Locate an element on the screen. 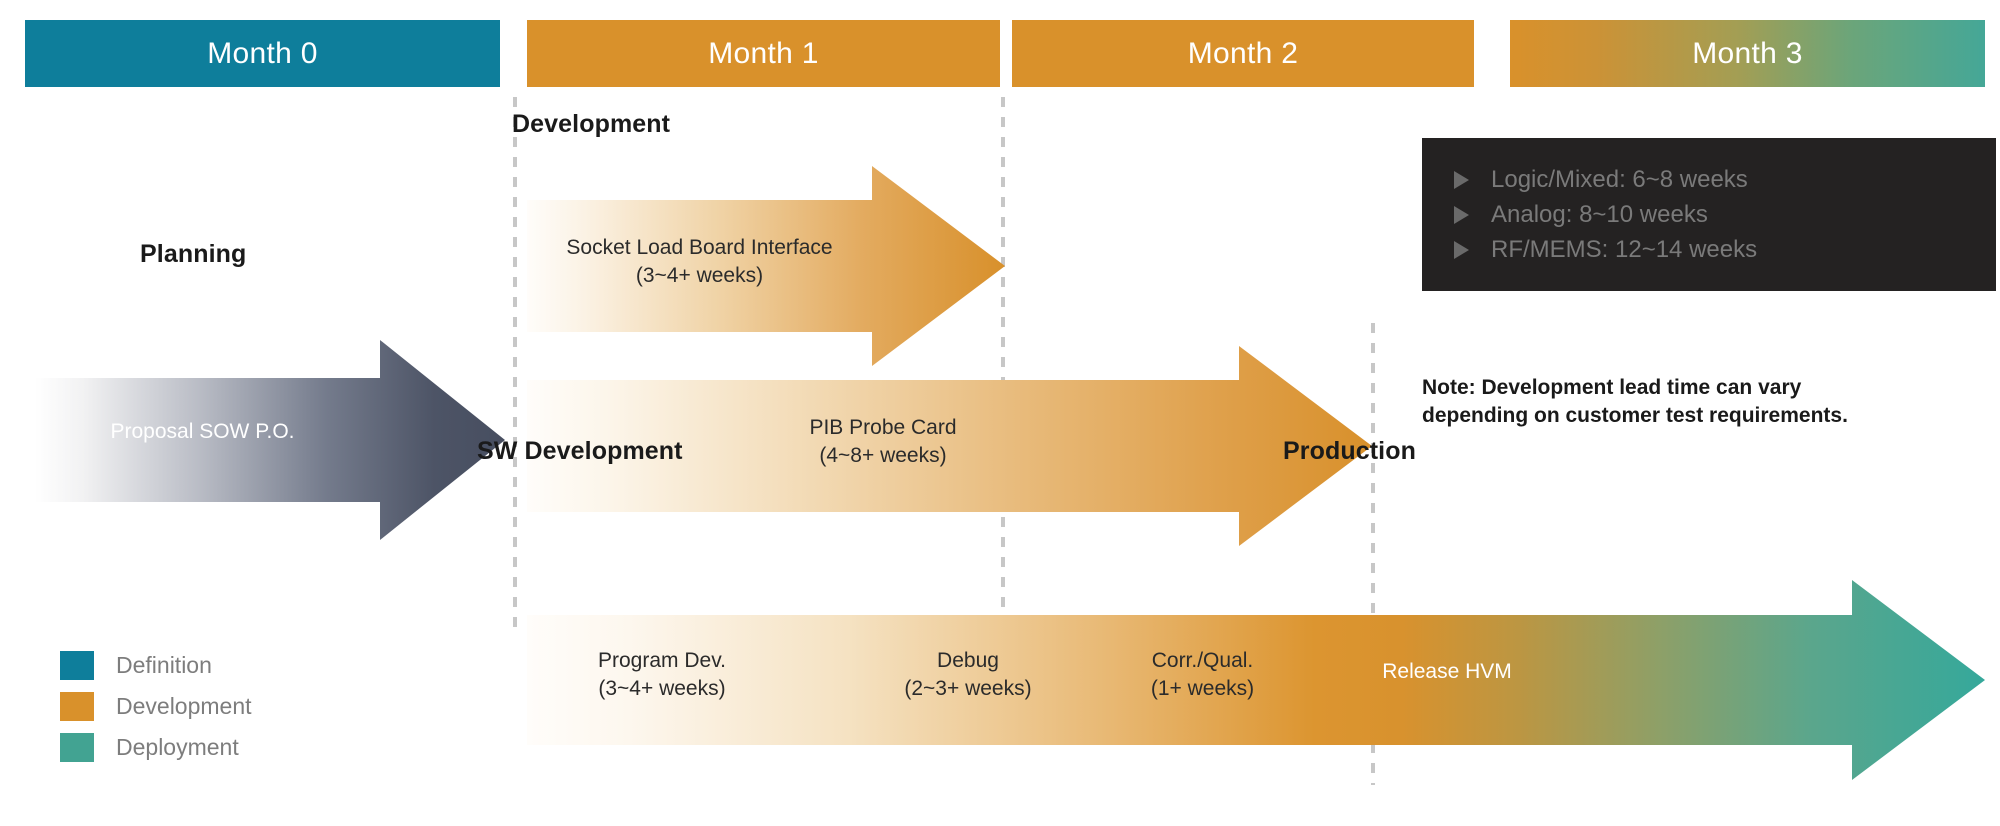  legend-swatch-deployment is located at coordinates (77, 747).